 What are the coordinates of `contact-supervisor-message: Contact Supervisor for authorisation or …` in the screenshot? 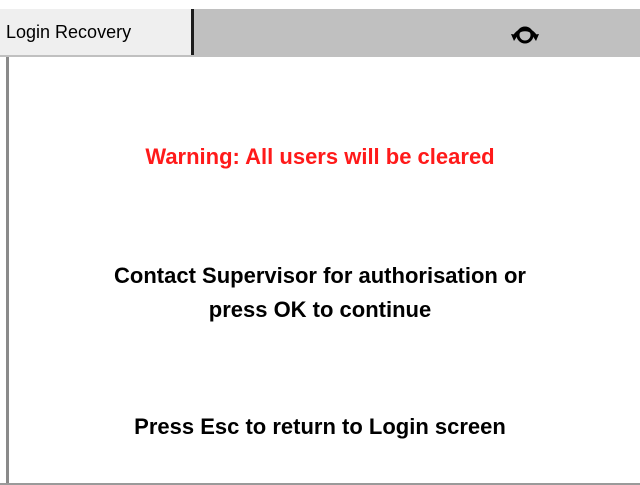 It's located at (320, 293).